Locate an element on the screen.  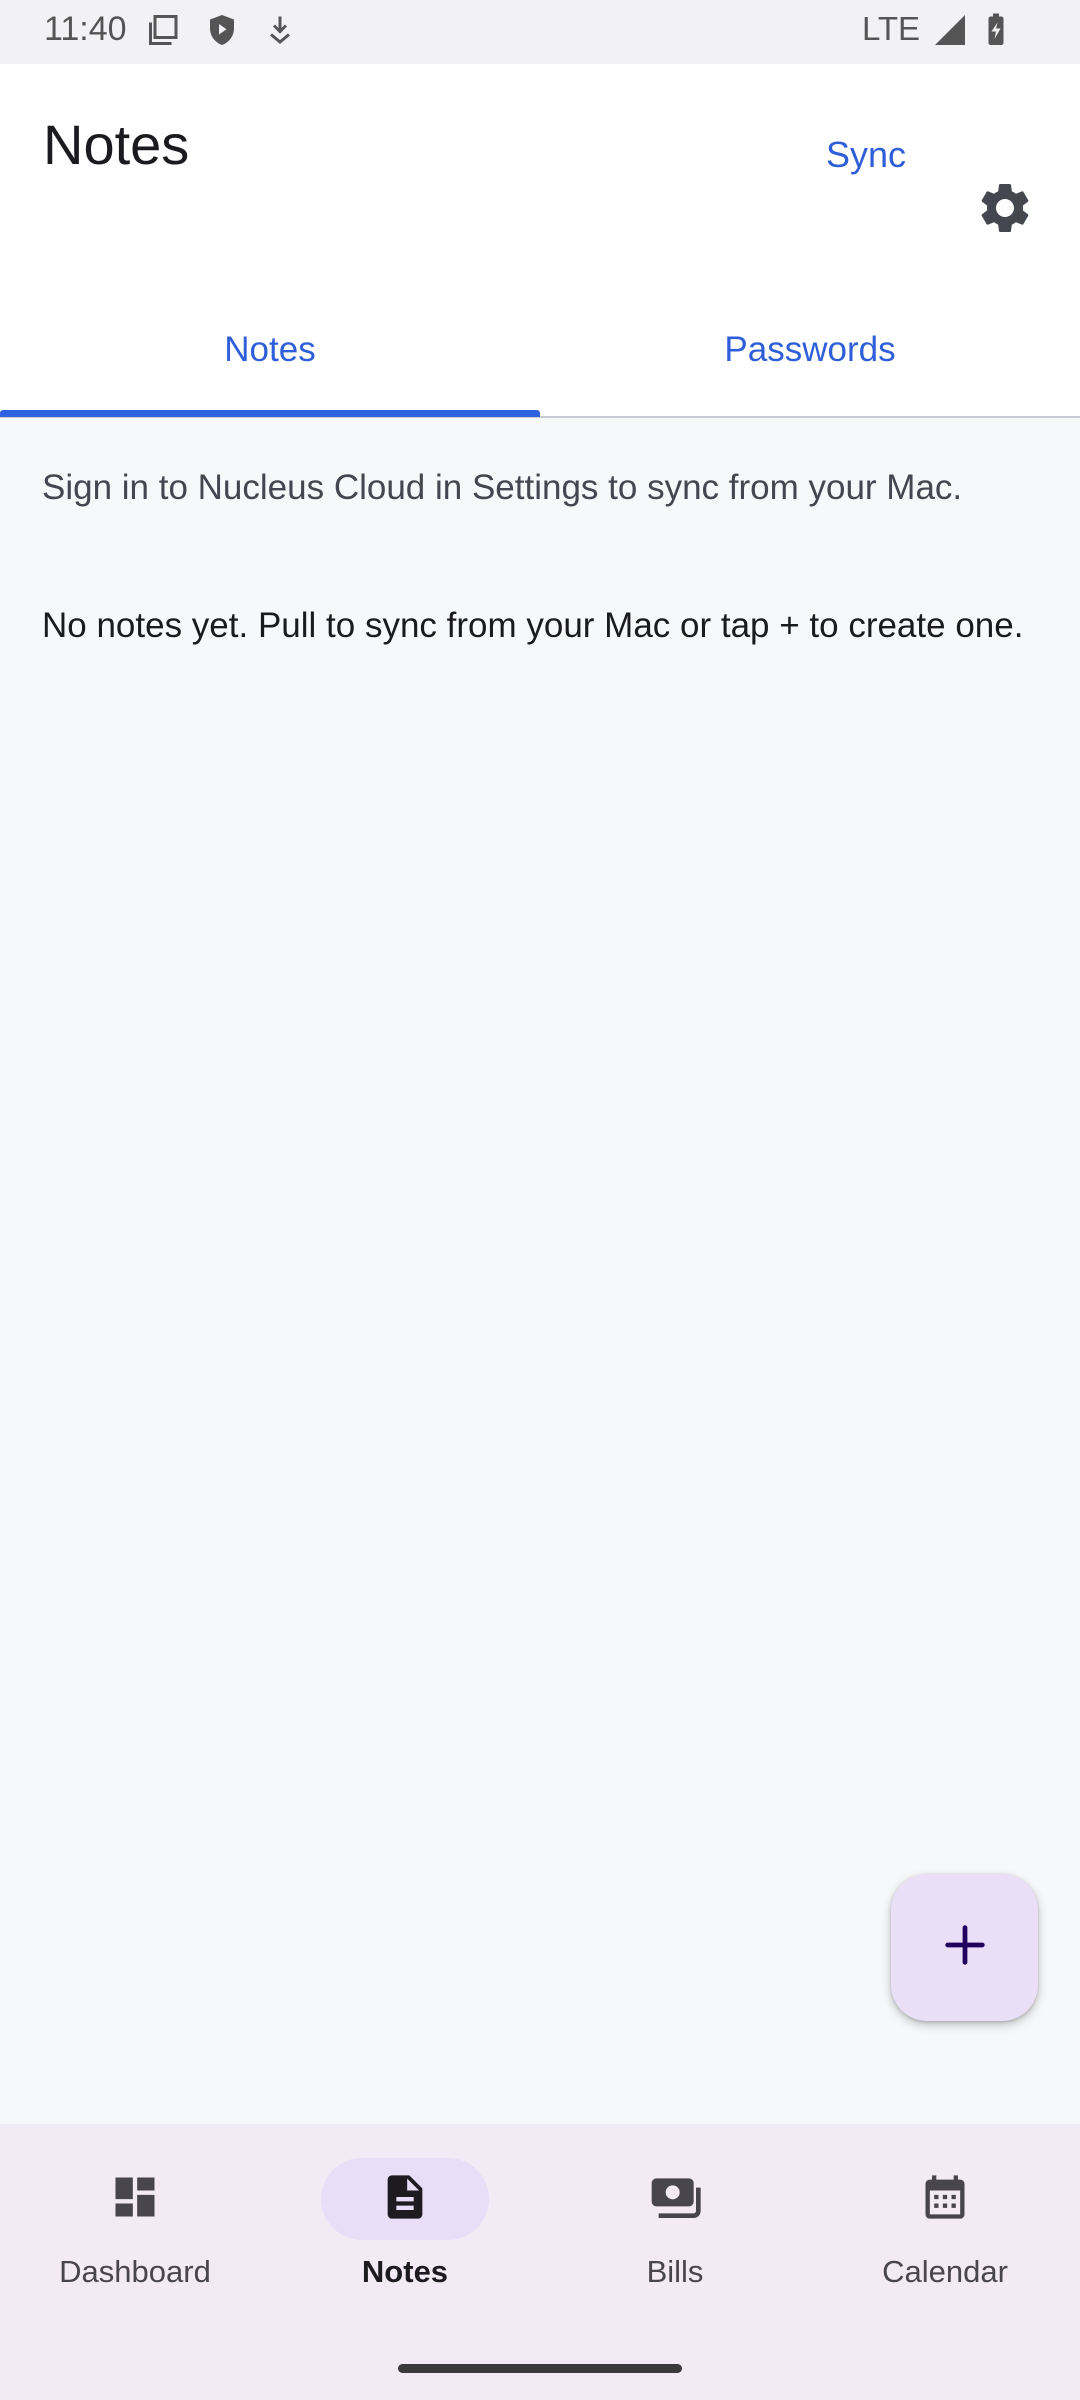
calendar-icon is located at coordinates (945, 2199).